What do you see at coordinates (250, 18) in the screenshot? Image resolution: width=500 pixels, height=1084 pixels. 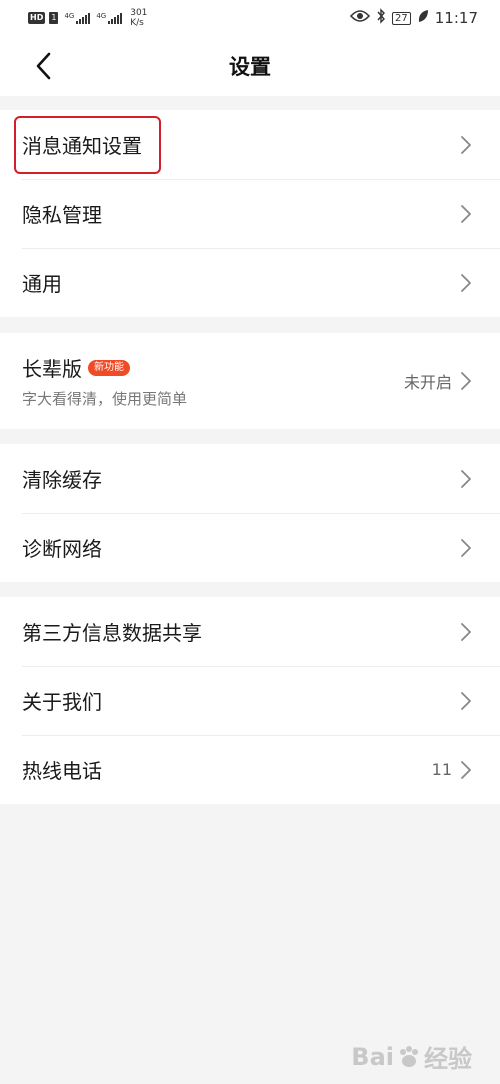 I see `status-bar: HD 1 4G 4G 301 K/s 27 11:17` at bounding box center [250, 18].